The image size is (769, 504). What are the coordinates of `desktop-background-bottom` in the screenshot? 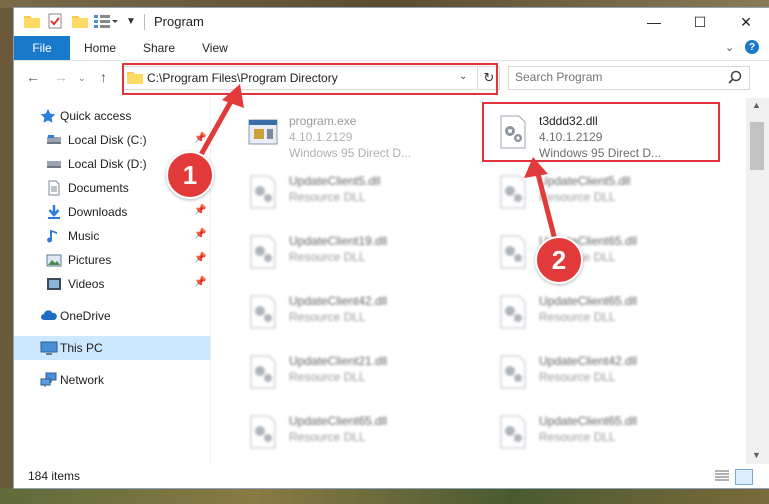 It's located at (384, 496).